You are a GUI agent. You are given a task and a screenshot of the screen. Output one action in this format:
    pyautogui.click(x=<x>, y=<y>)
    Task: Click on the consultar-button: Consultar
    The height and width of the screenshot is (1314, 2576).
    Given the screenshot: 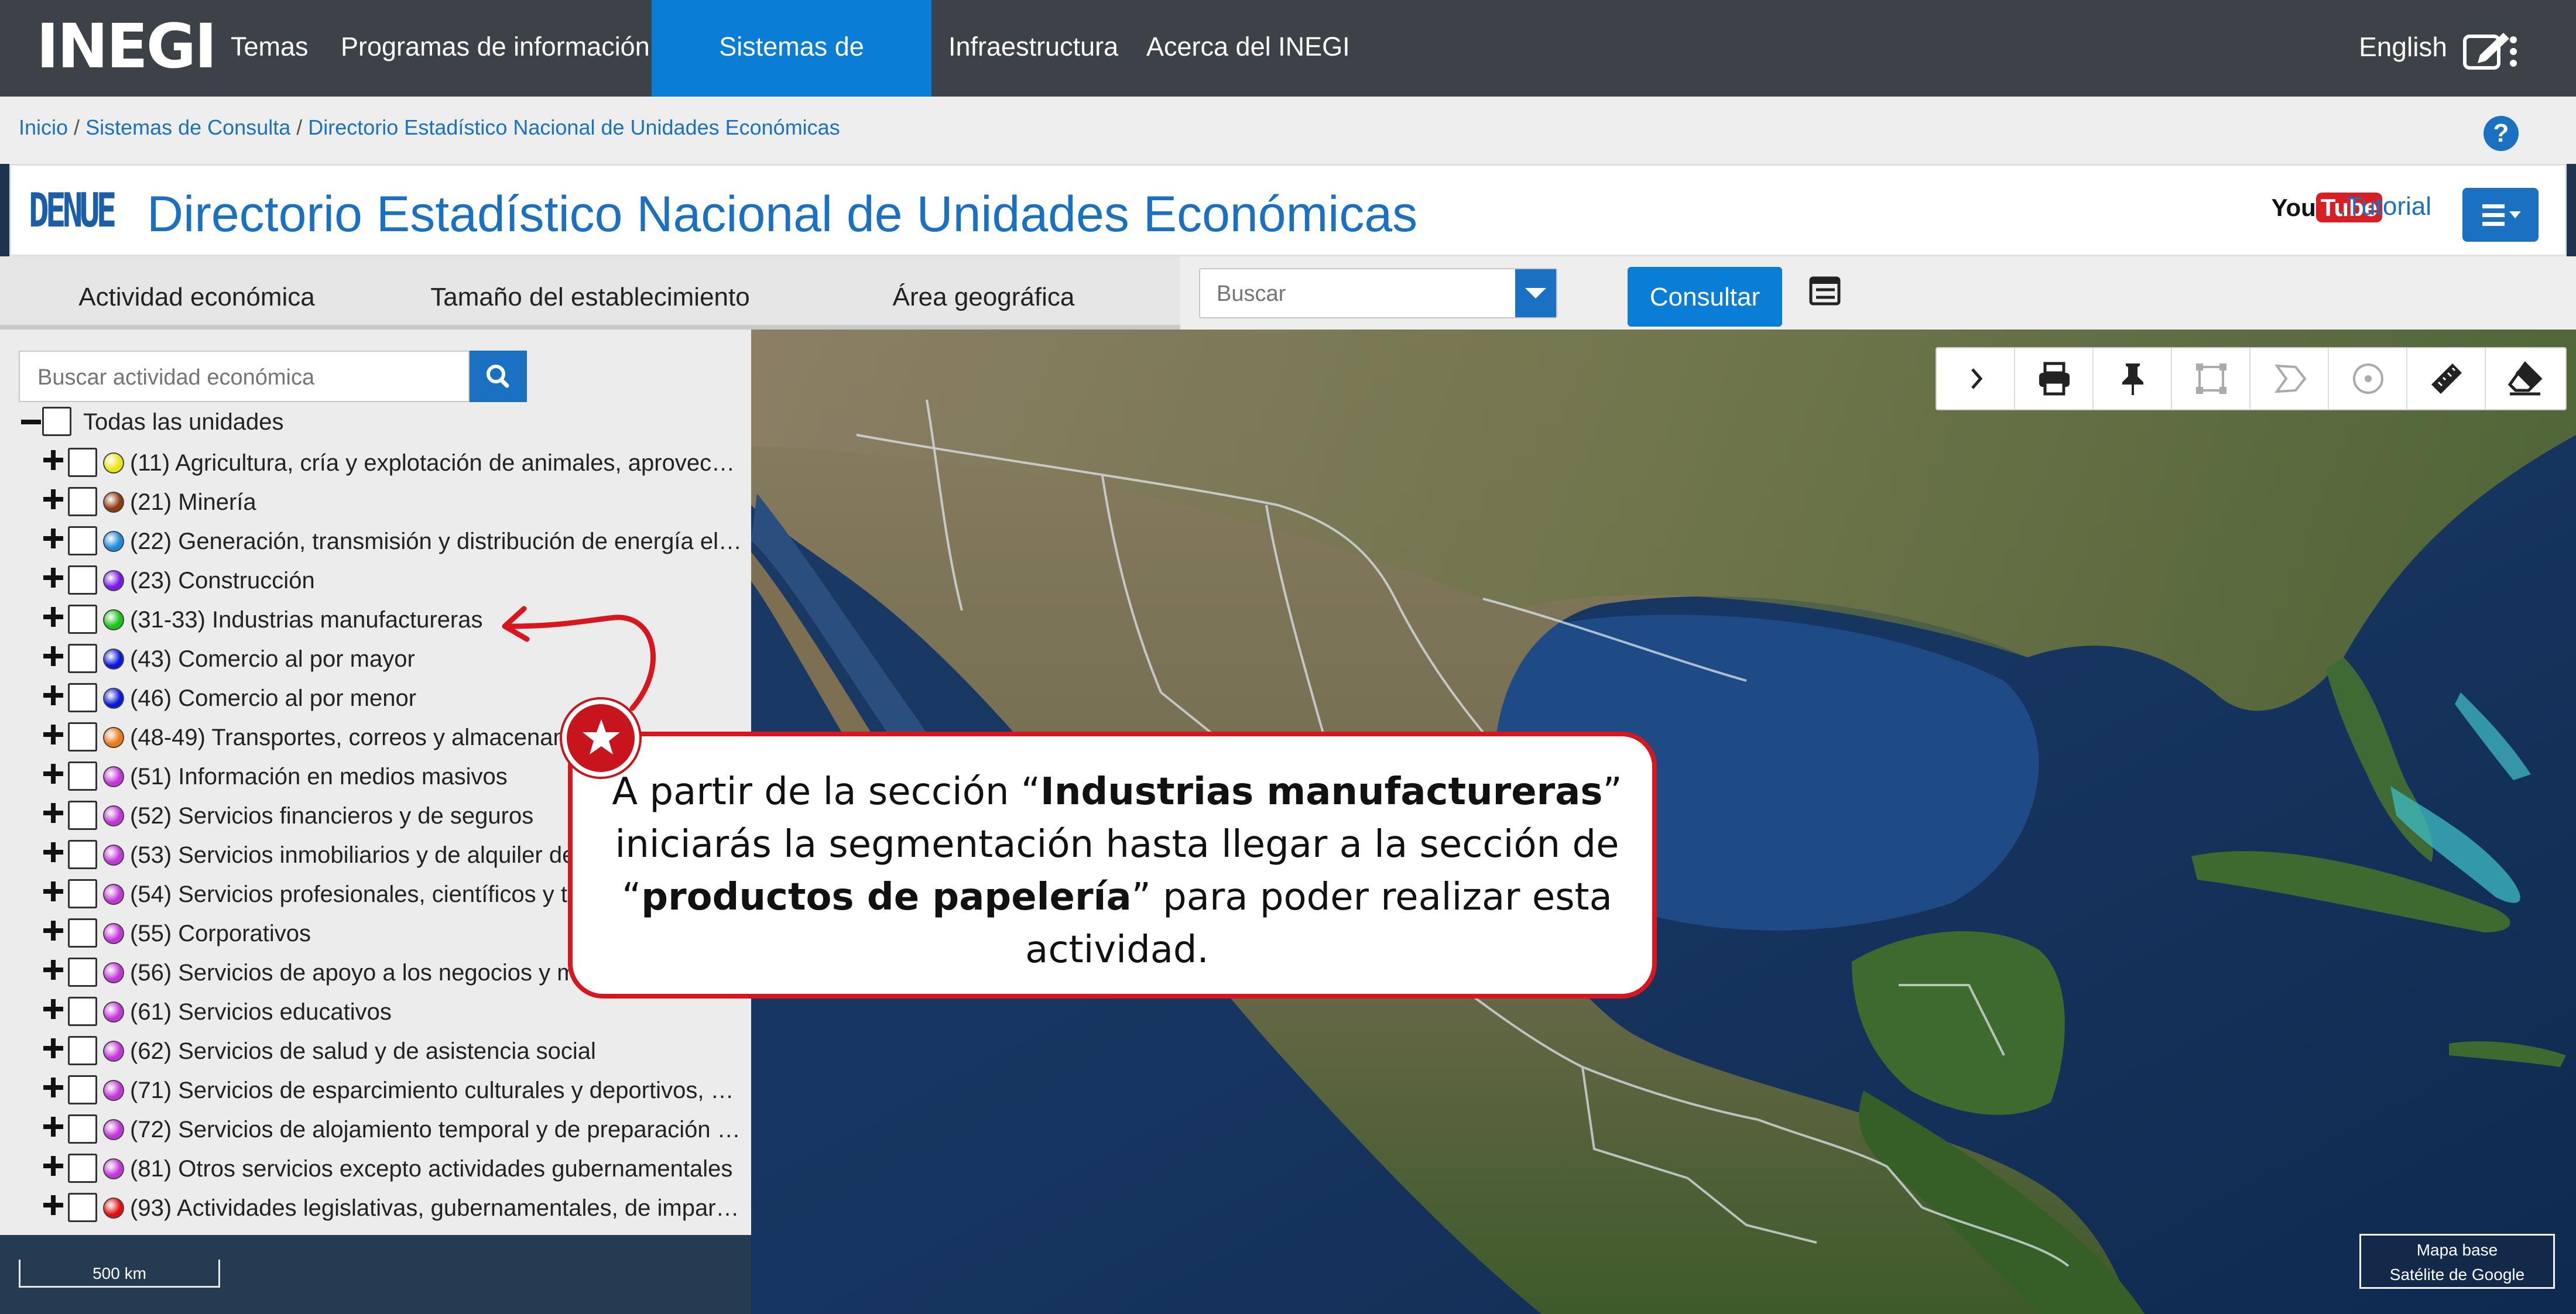 What is the action you would take?
    pyautogui.click(x=1705, y=297)
    